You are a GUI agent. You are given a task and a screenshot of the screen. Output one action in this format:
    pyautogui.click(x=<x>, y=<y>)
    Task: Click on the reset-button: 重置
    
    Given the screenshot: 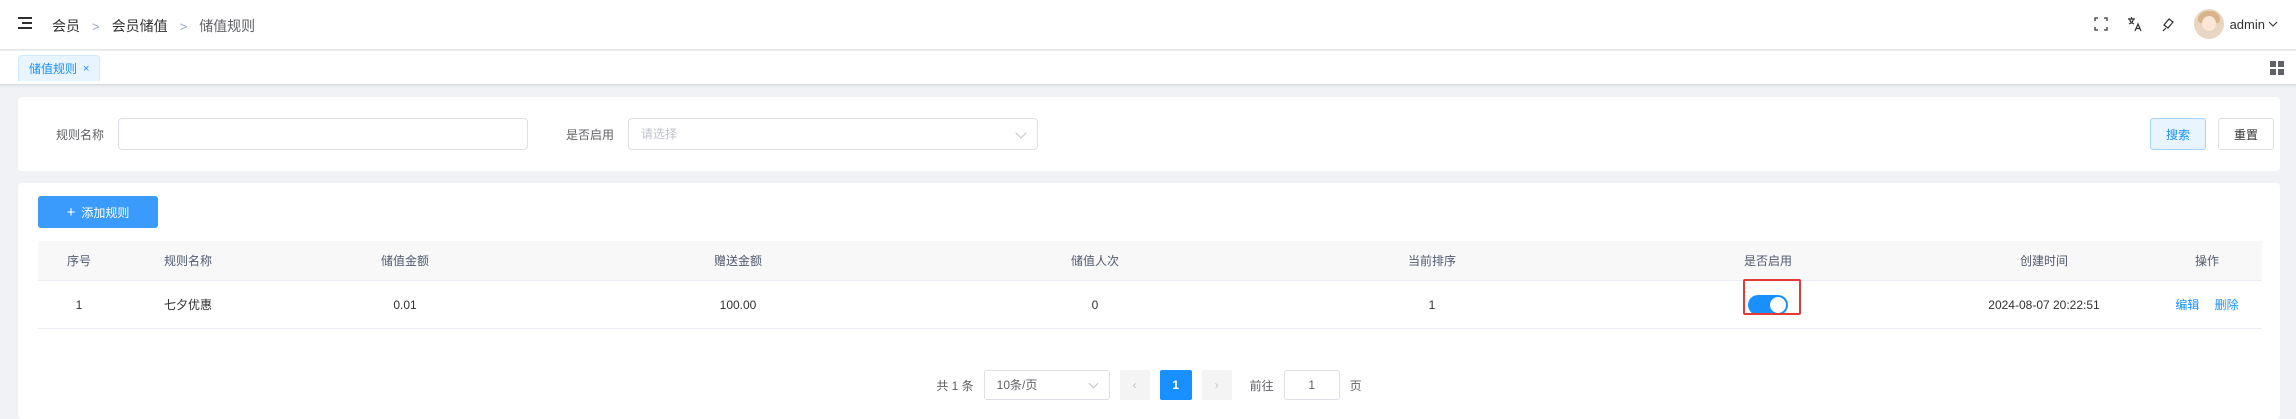 What is the action you would take?
    pyautogui.click(x=2246, y=134)
    